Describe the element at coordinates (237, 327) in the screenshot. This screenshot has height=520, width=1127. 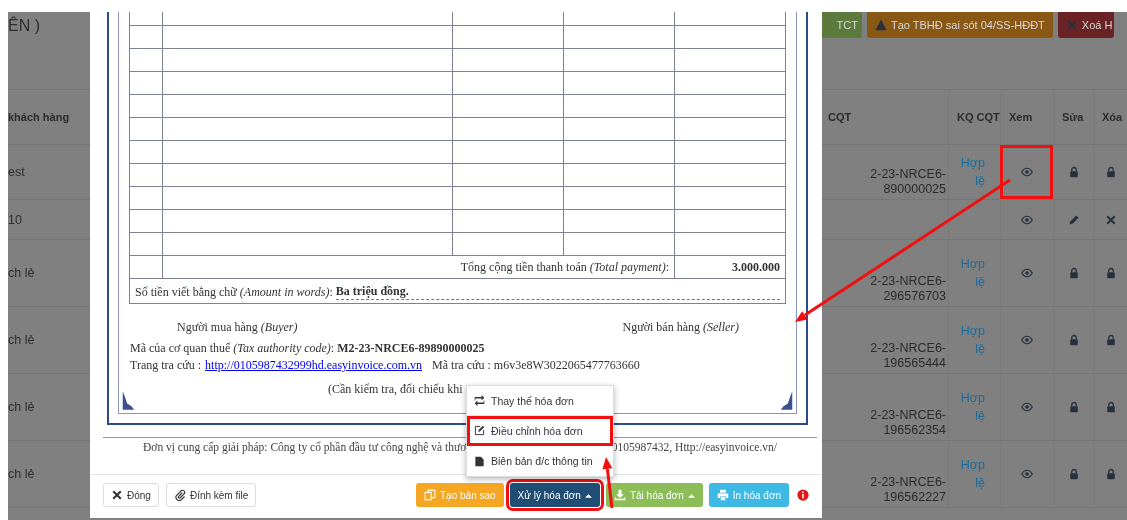
I see `buyer-label: Người mua hàng (Buyer)` at that location.